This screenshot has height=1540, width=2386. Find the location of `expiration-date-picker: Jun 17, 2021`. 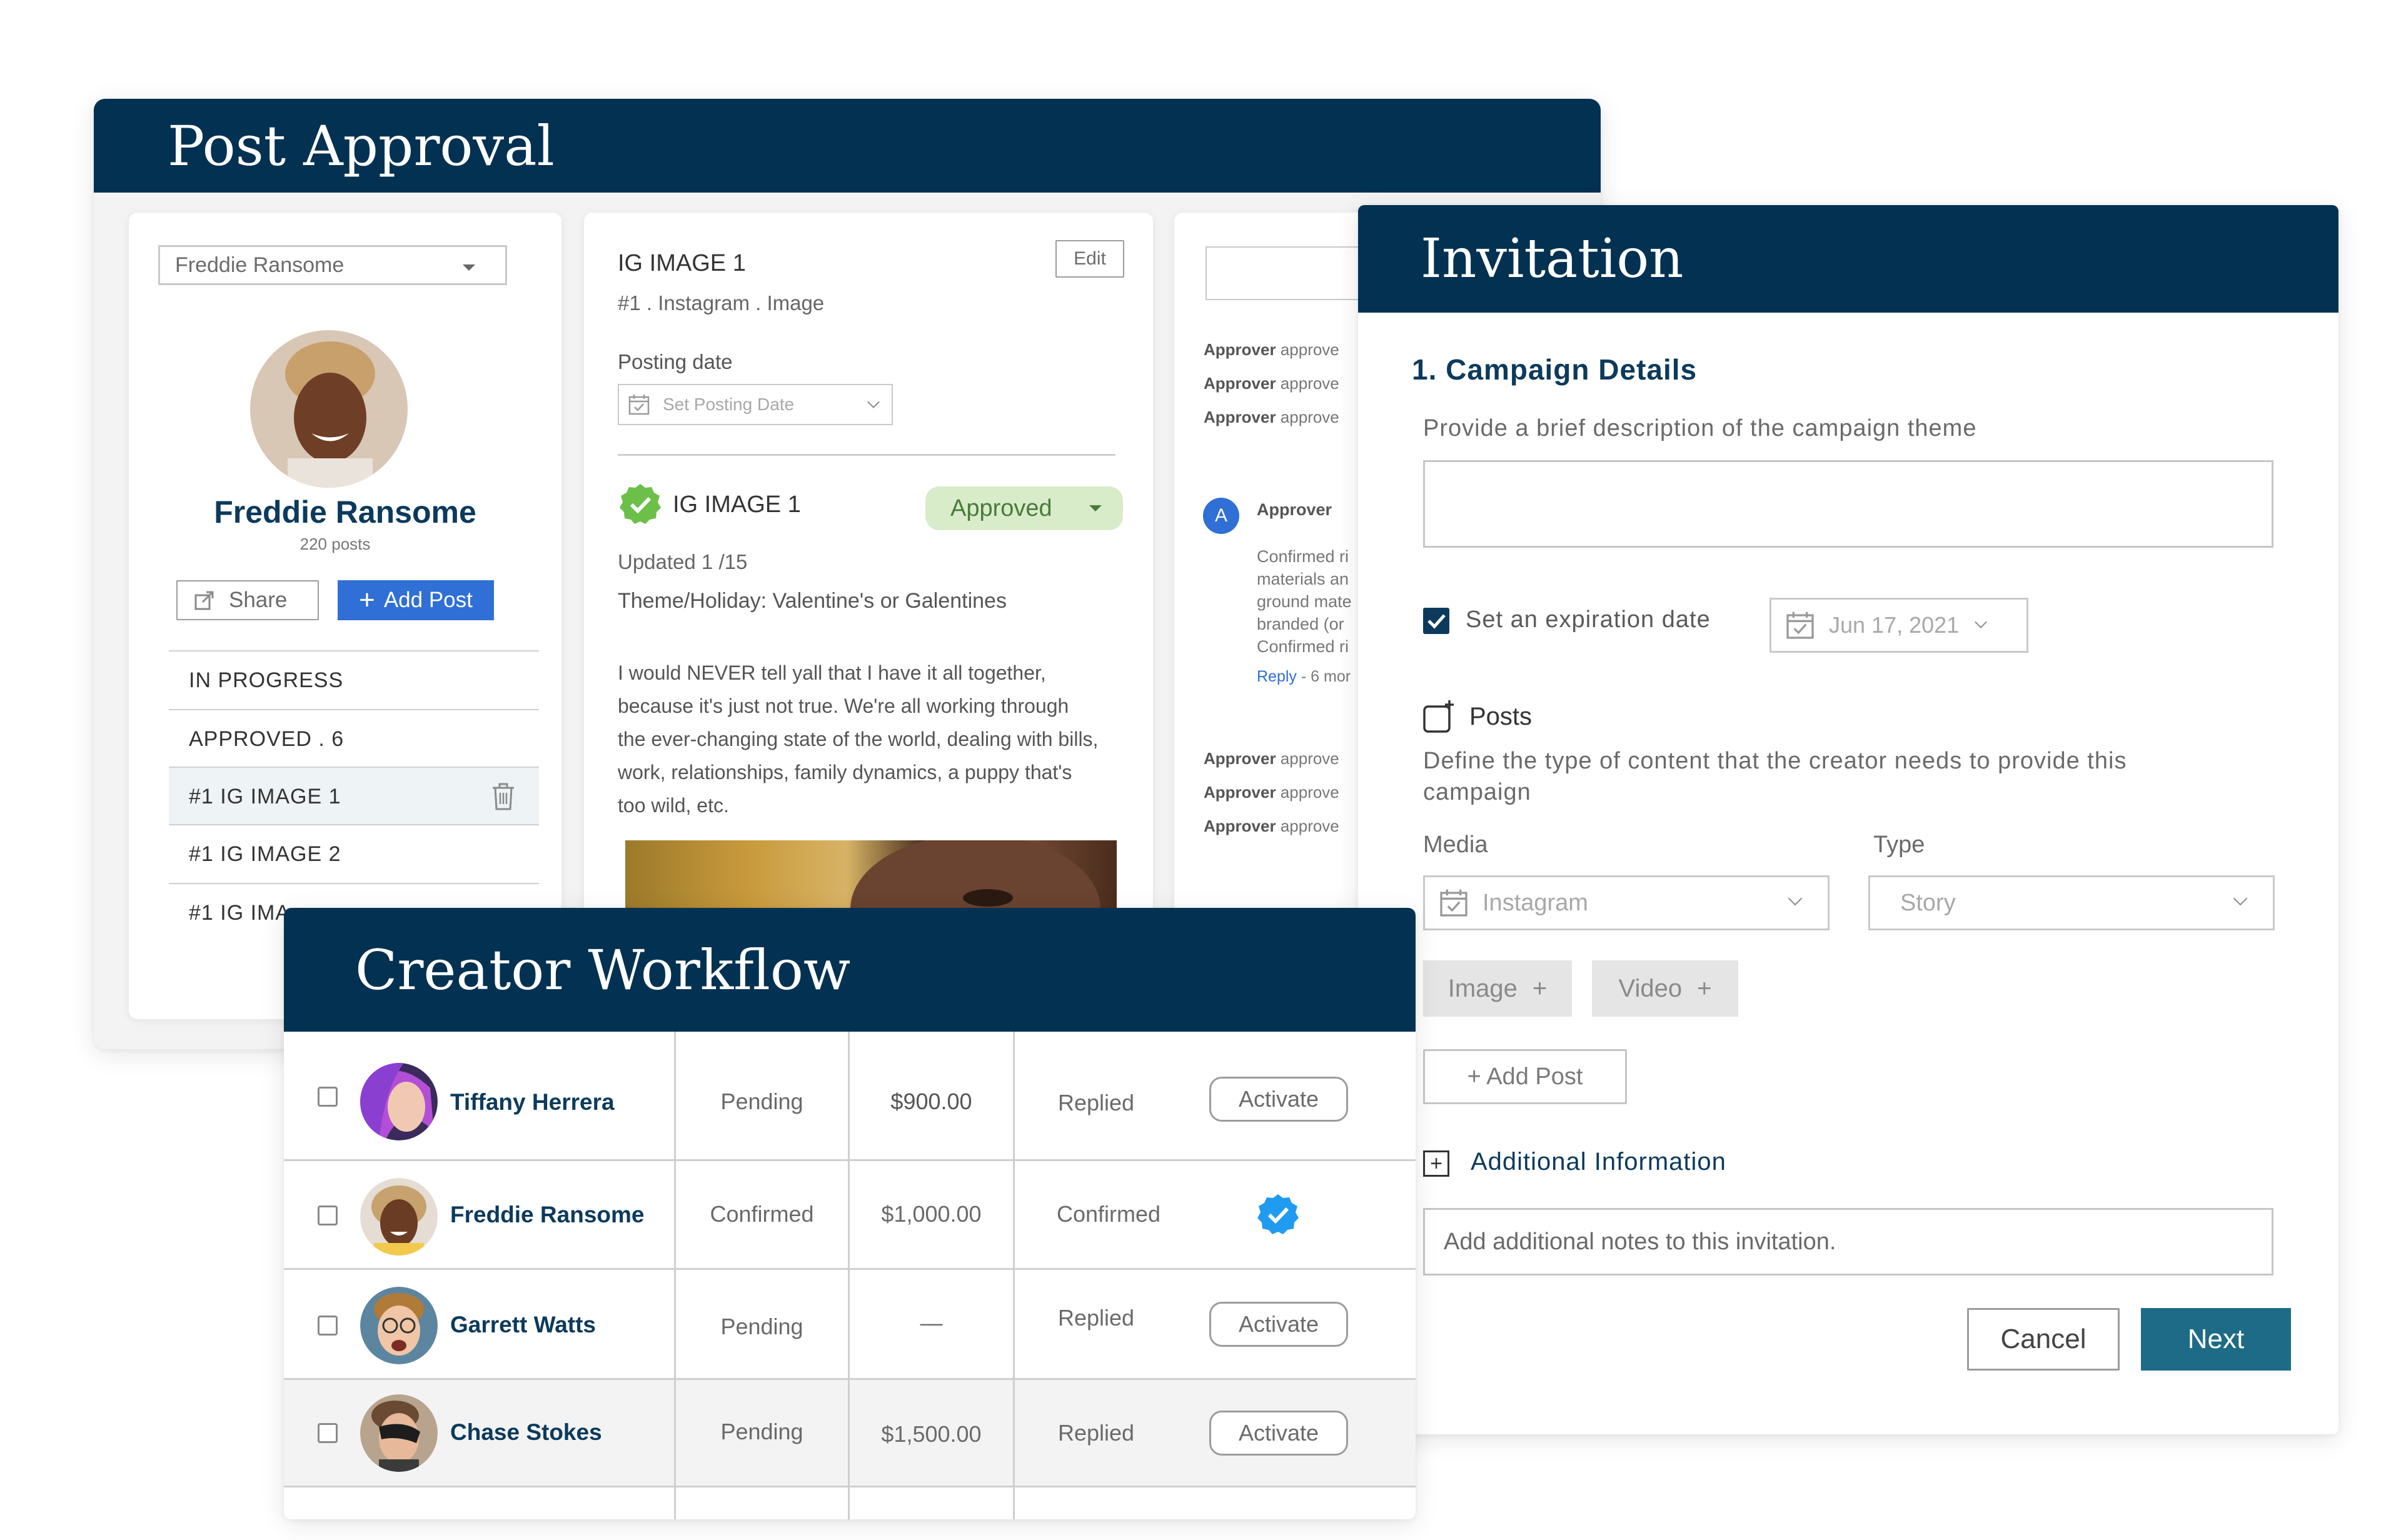

expiration-date-picker: Jun 17, 2021 is located at coordinates (1898, 625).